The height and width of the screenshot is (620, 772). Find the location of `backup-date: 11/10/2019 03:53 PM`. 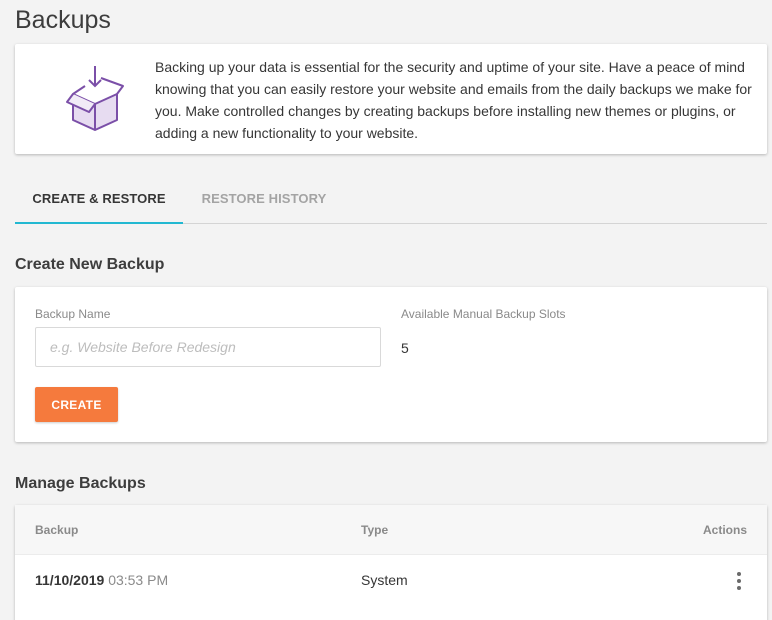

backup-date: 11/10/2019 03:53 PM is located at coordinates (101, 580).